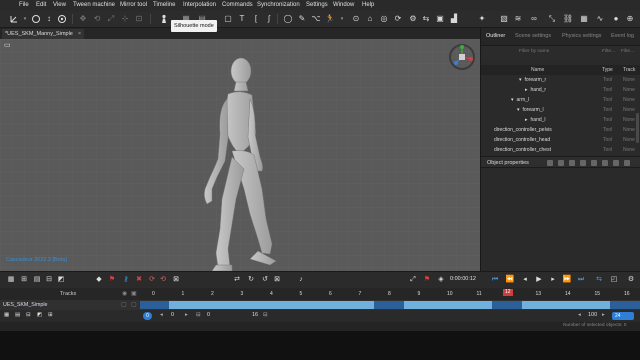 The image size is (640, 360). What do you see at coordinates (49, 280) in the screenshot?
I see `interval-icon: ⊟` at bounding box center [49, 280].